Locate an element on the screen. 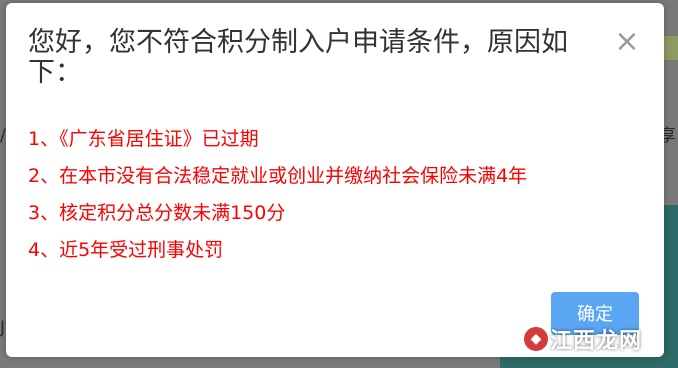  background-text-fragment-left-lower: J is located at coordinates (3, 328).